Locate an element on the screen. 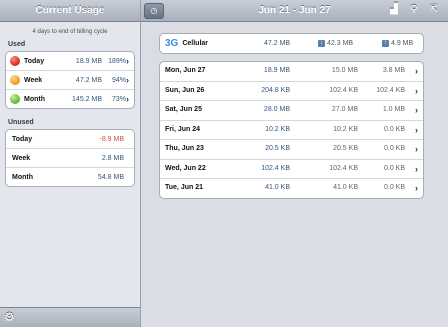 This screenshot has width=448, height=327. used-label: Today is located at coordinates (34, 61).